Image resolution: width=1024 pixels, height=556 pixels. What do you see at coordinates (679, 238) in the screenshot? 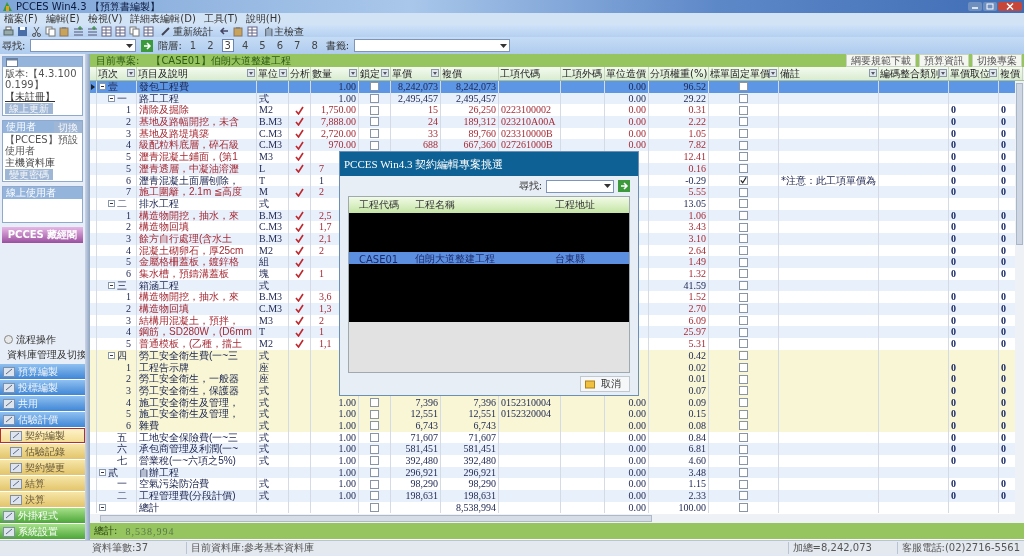
I see `table-cell: 3.10` at bounding box center [679, 238].